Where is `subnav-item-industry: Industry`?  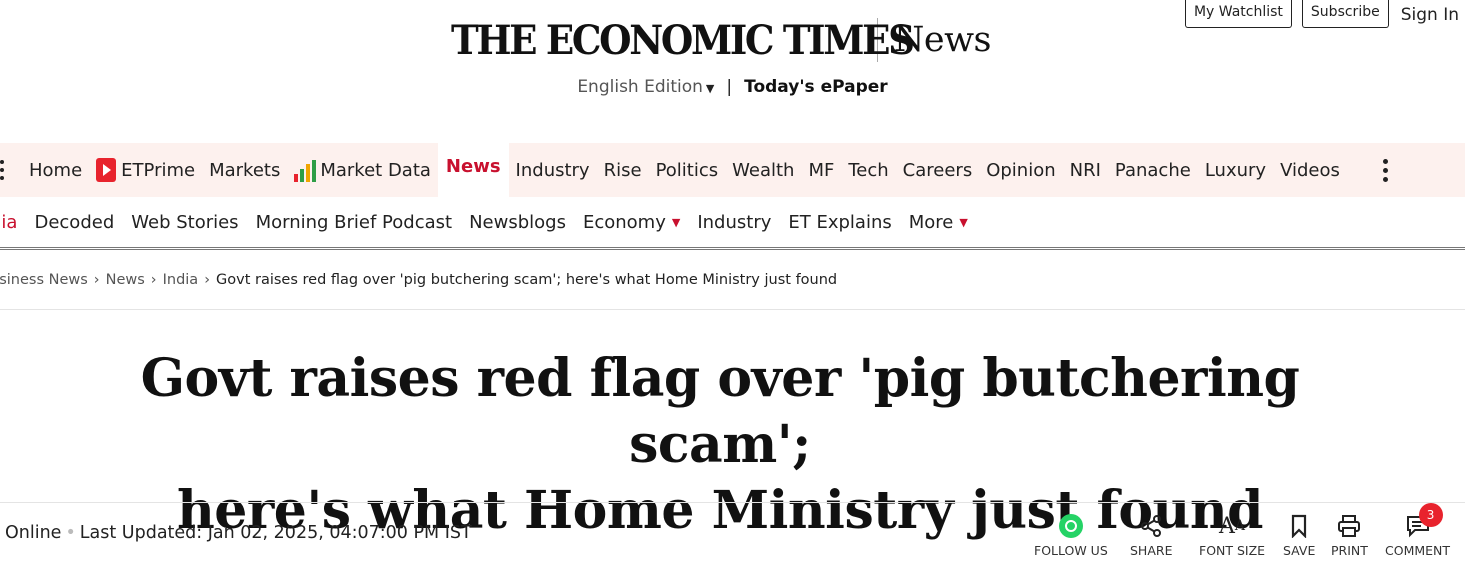 subnav-item-industry: Industry is located at coordinates (734, 222).